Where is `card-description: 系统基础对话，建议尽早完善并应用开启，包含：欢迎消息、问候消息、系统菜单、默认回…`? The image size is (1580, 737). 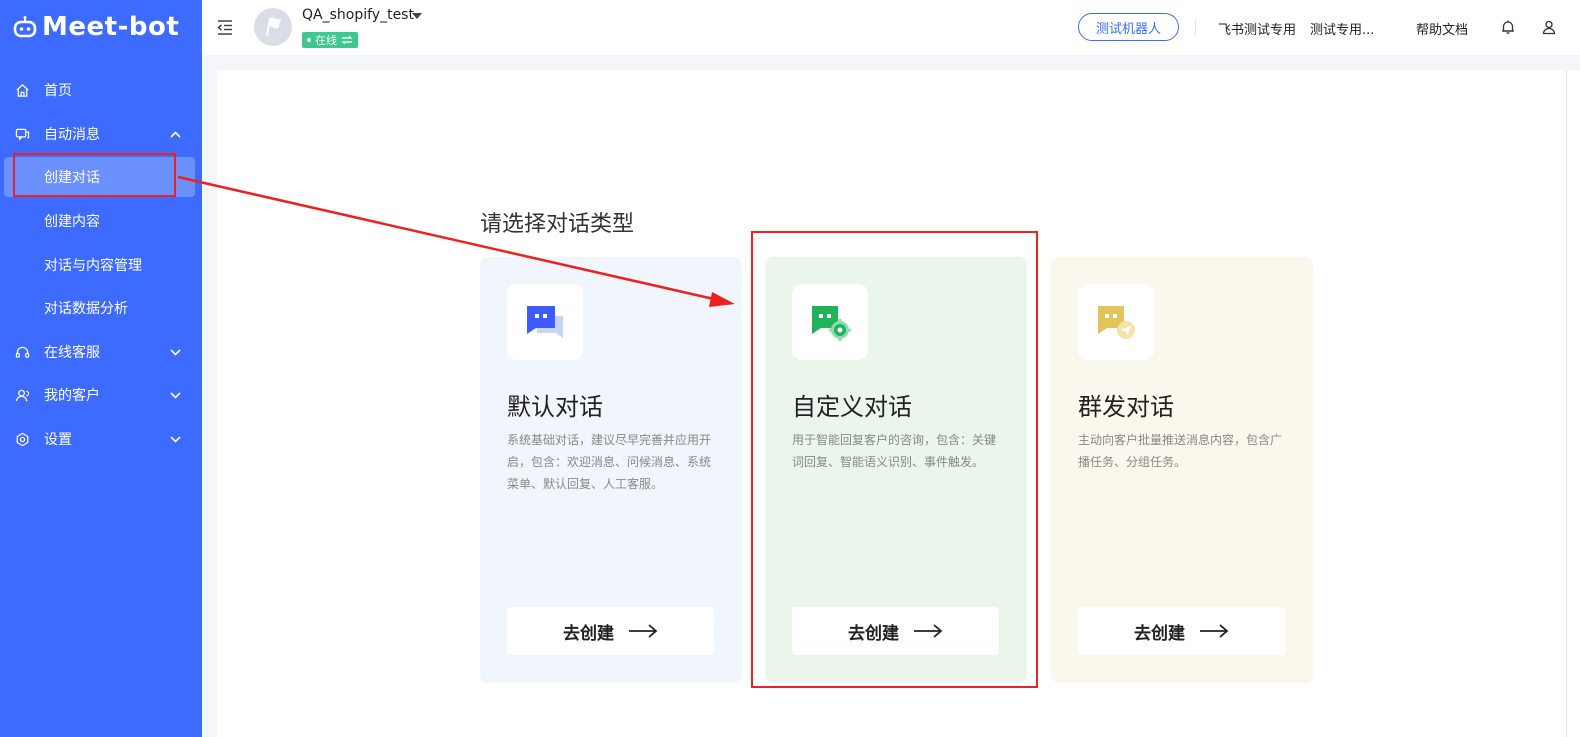 card-description: 系统基础对话，建议尽早完善并应用开启，包含：欢迎消息、问候消息、系统菜单、默认回… is located at coordinates (609, 462).